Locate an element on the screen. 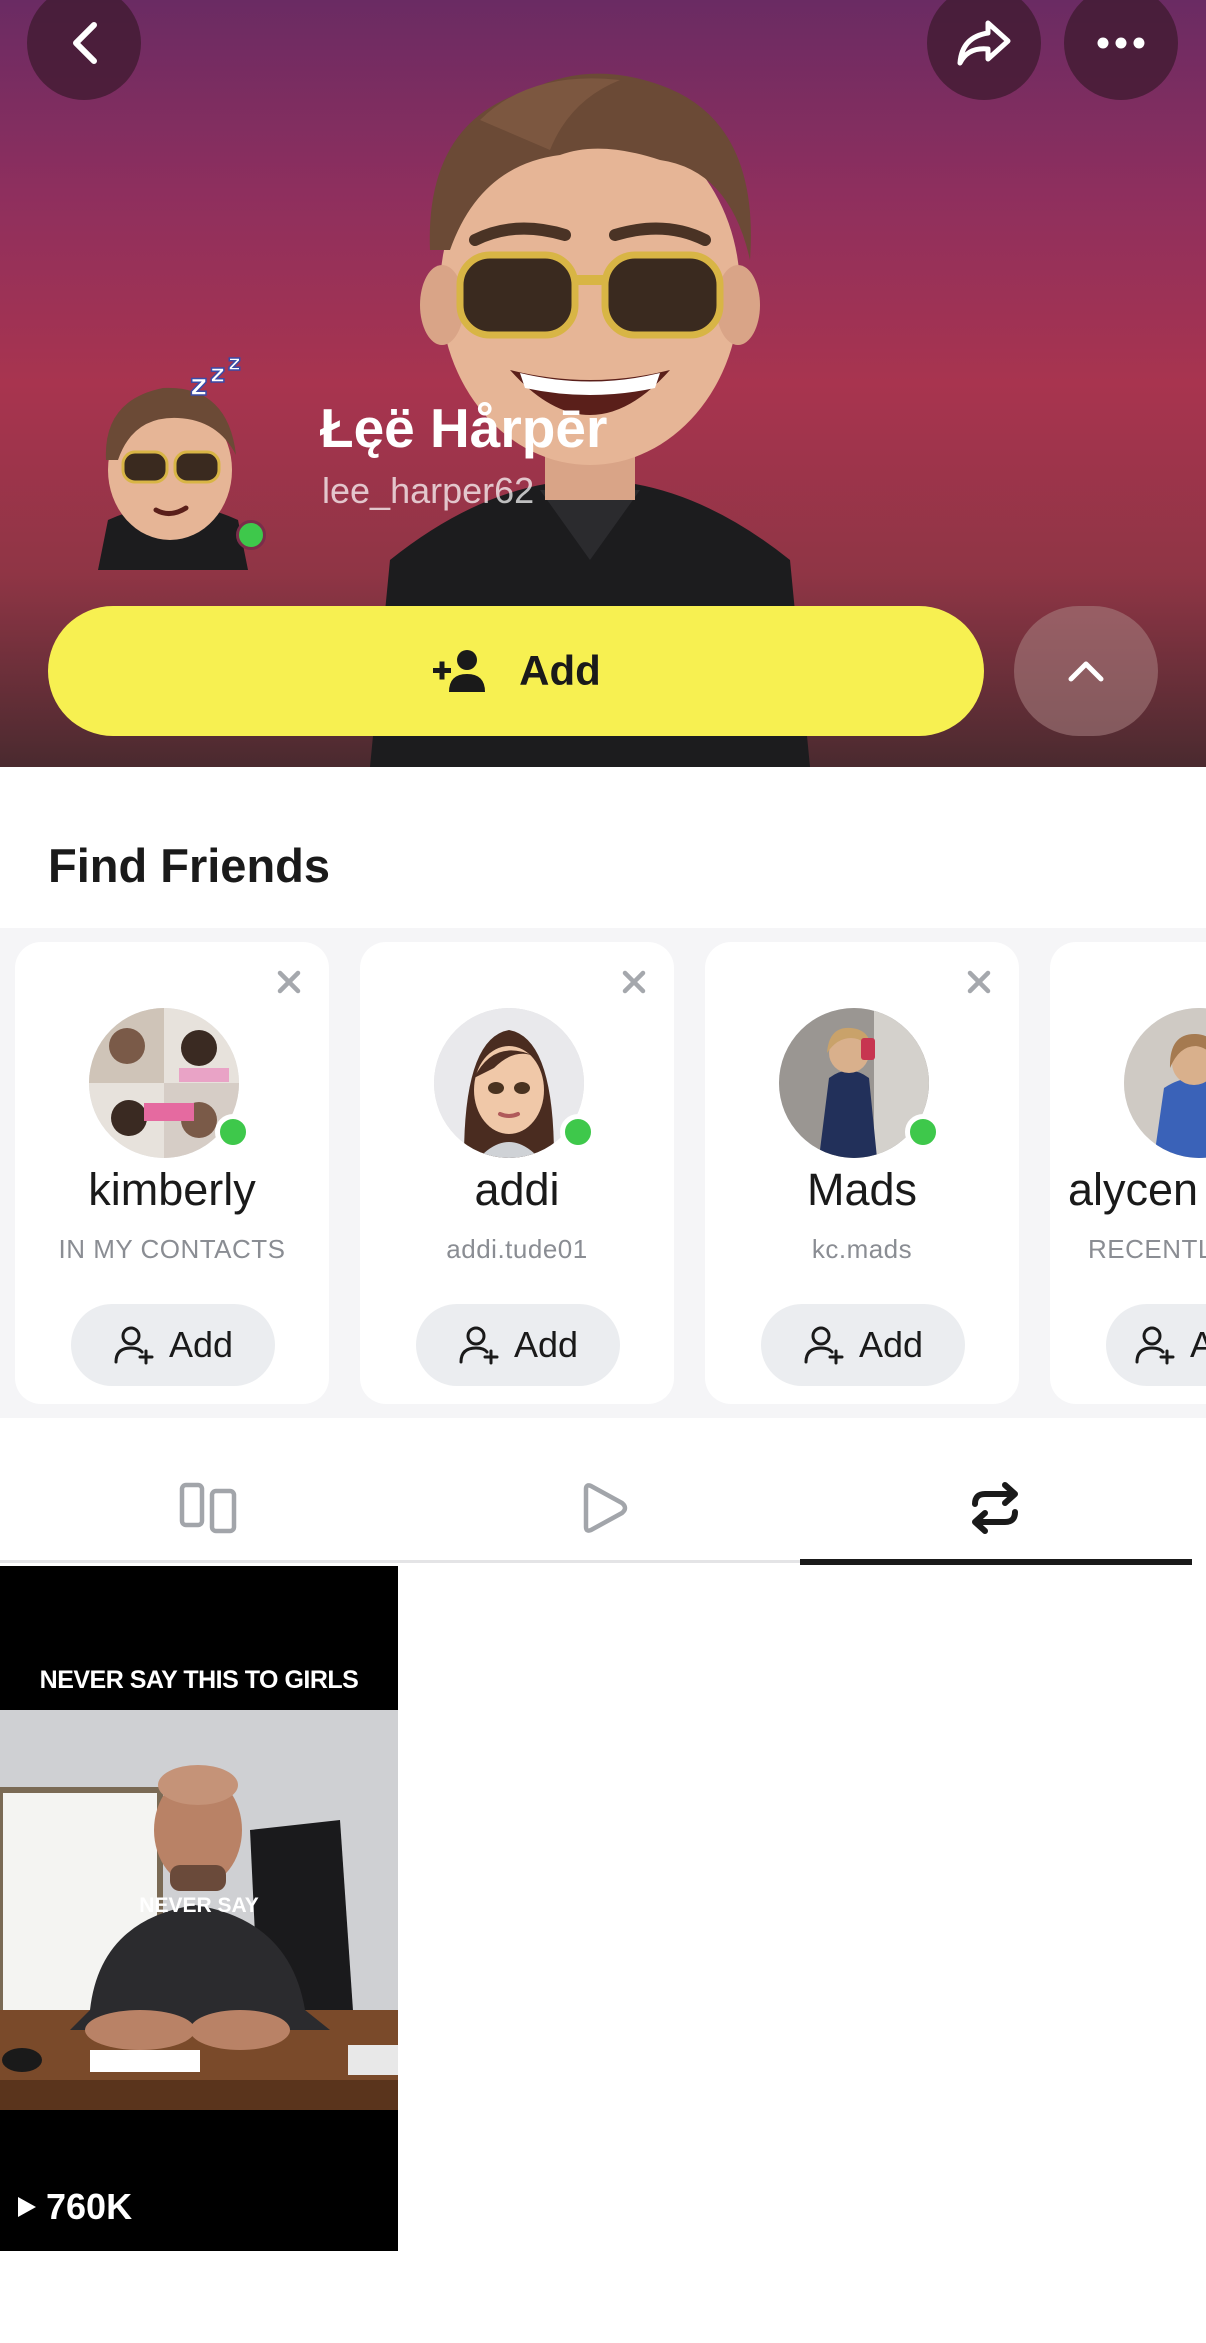 The width and height of the screenshot is (1206, 2343). friend-subtitle: RECENTLY is located at coordinates (1147, 1249).